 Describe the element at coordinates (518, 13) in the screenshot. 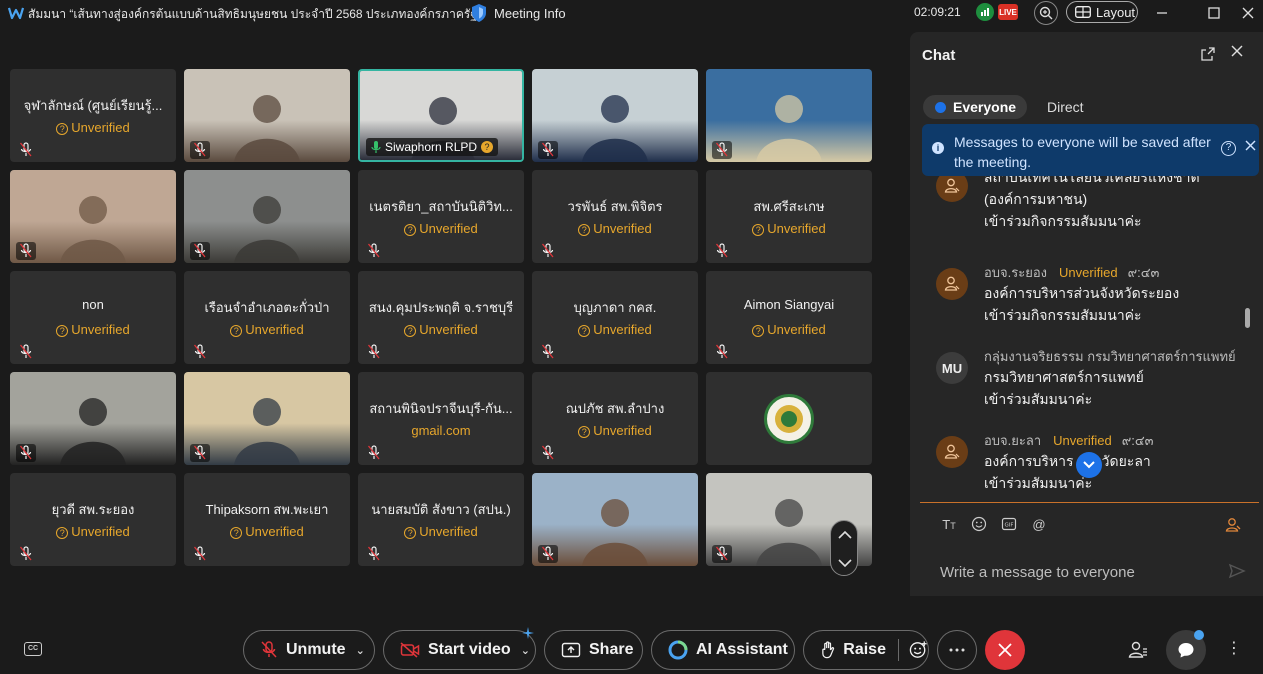

I see `meeting-info-button: Meeting Info` at that location.